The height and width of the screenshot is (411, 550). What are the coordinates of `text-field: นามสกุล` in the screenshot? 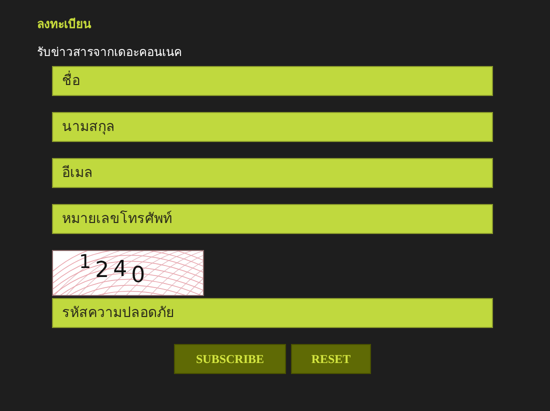 It's located at (272, 127).